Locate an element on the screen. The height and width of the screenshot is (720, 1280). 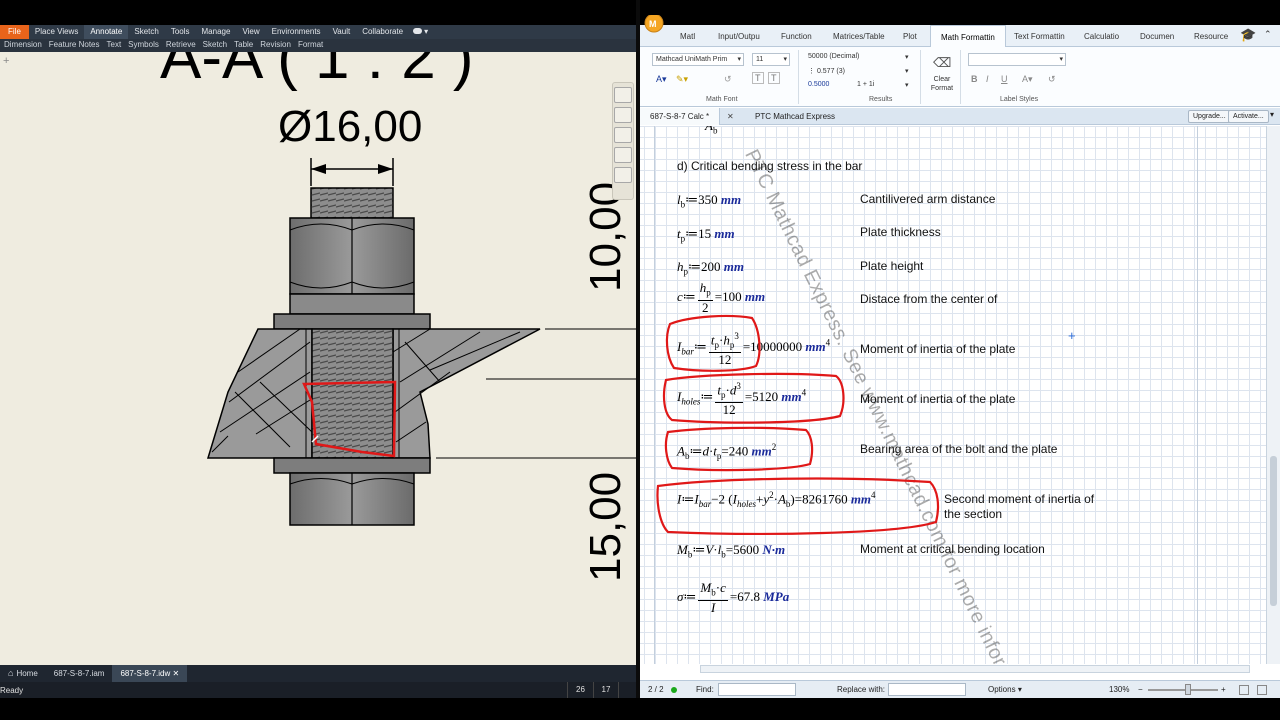
zoom-window-icon is located at coordinates (623, 175).